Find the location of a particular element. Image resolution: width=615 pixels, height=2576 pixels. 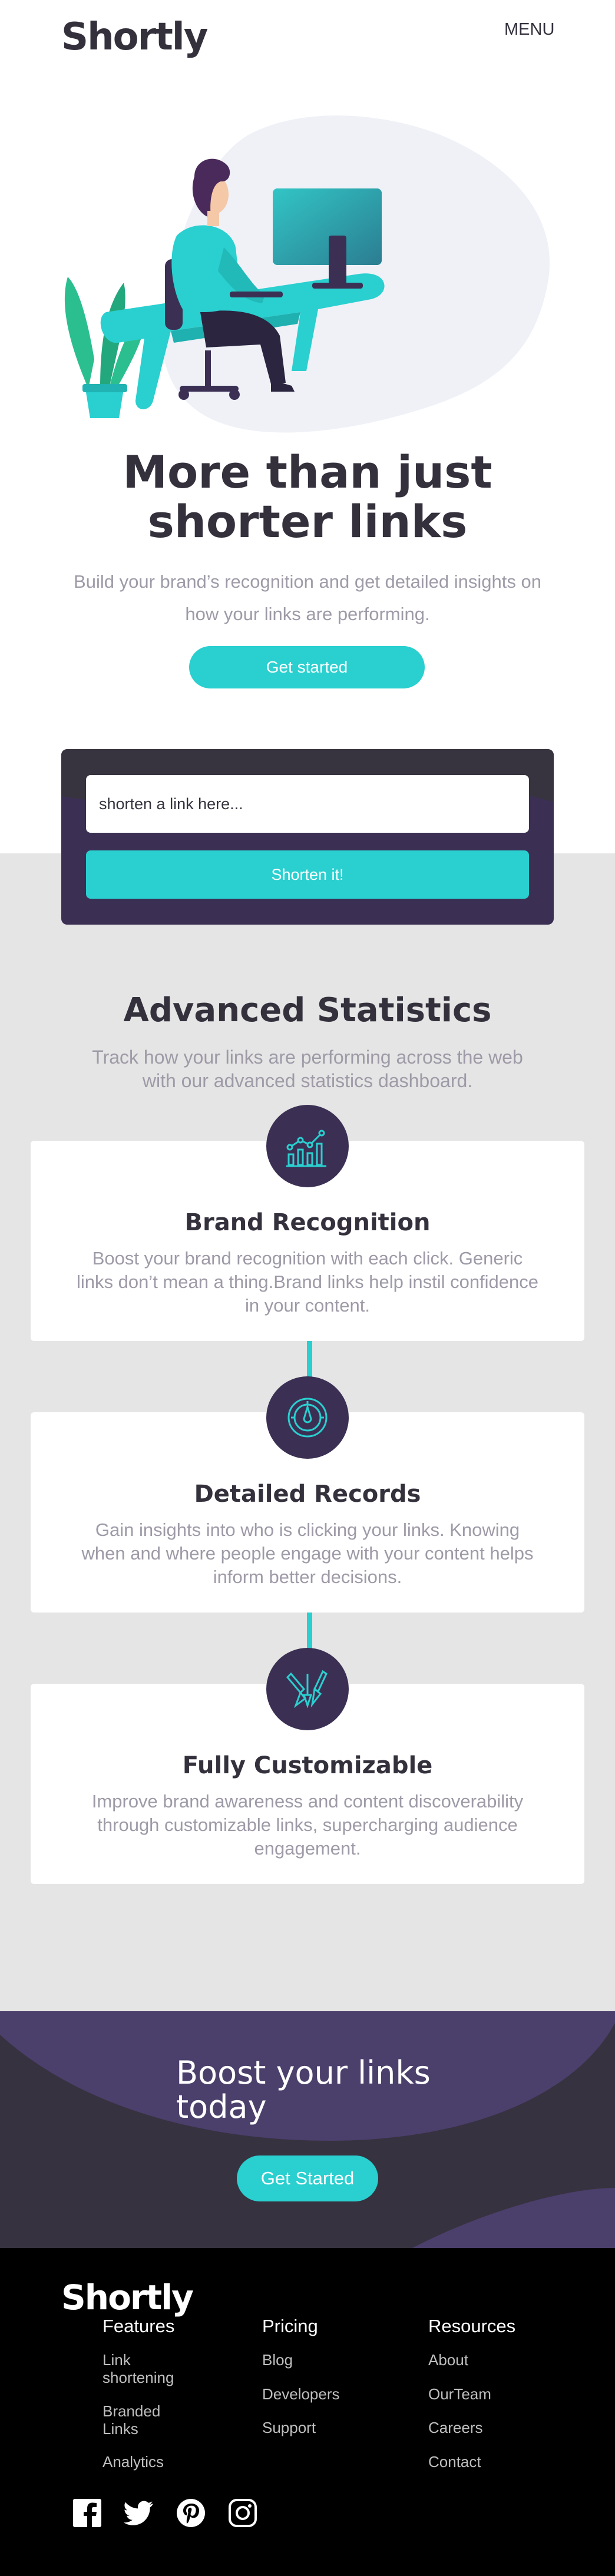

footer-link-our-team: OurTeam is located at coordinates (459, 2394).